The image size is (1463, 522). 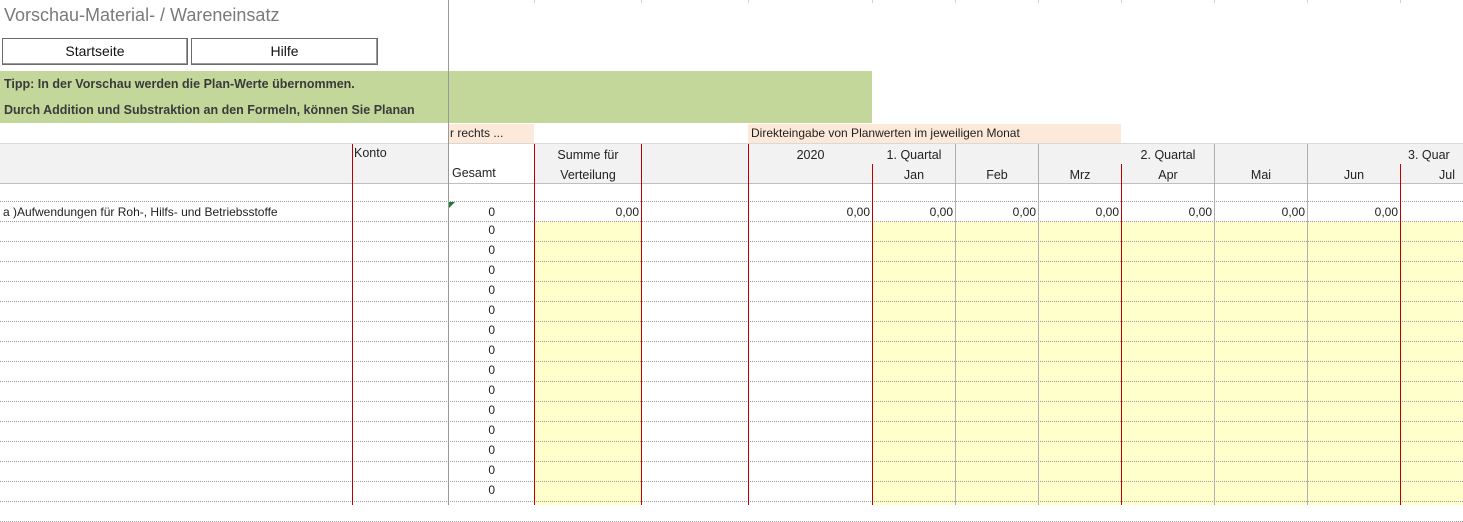 What do you see at coordinates (997, 175) in the screenshot?
I see `month-header-feb: Feb` at bounding box center [997, 175].